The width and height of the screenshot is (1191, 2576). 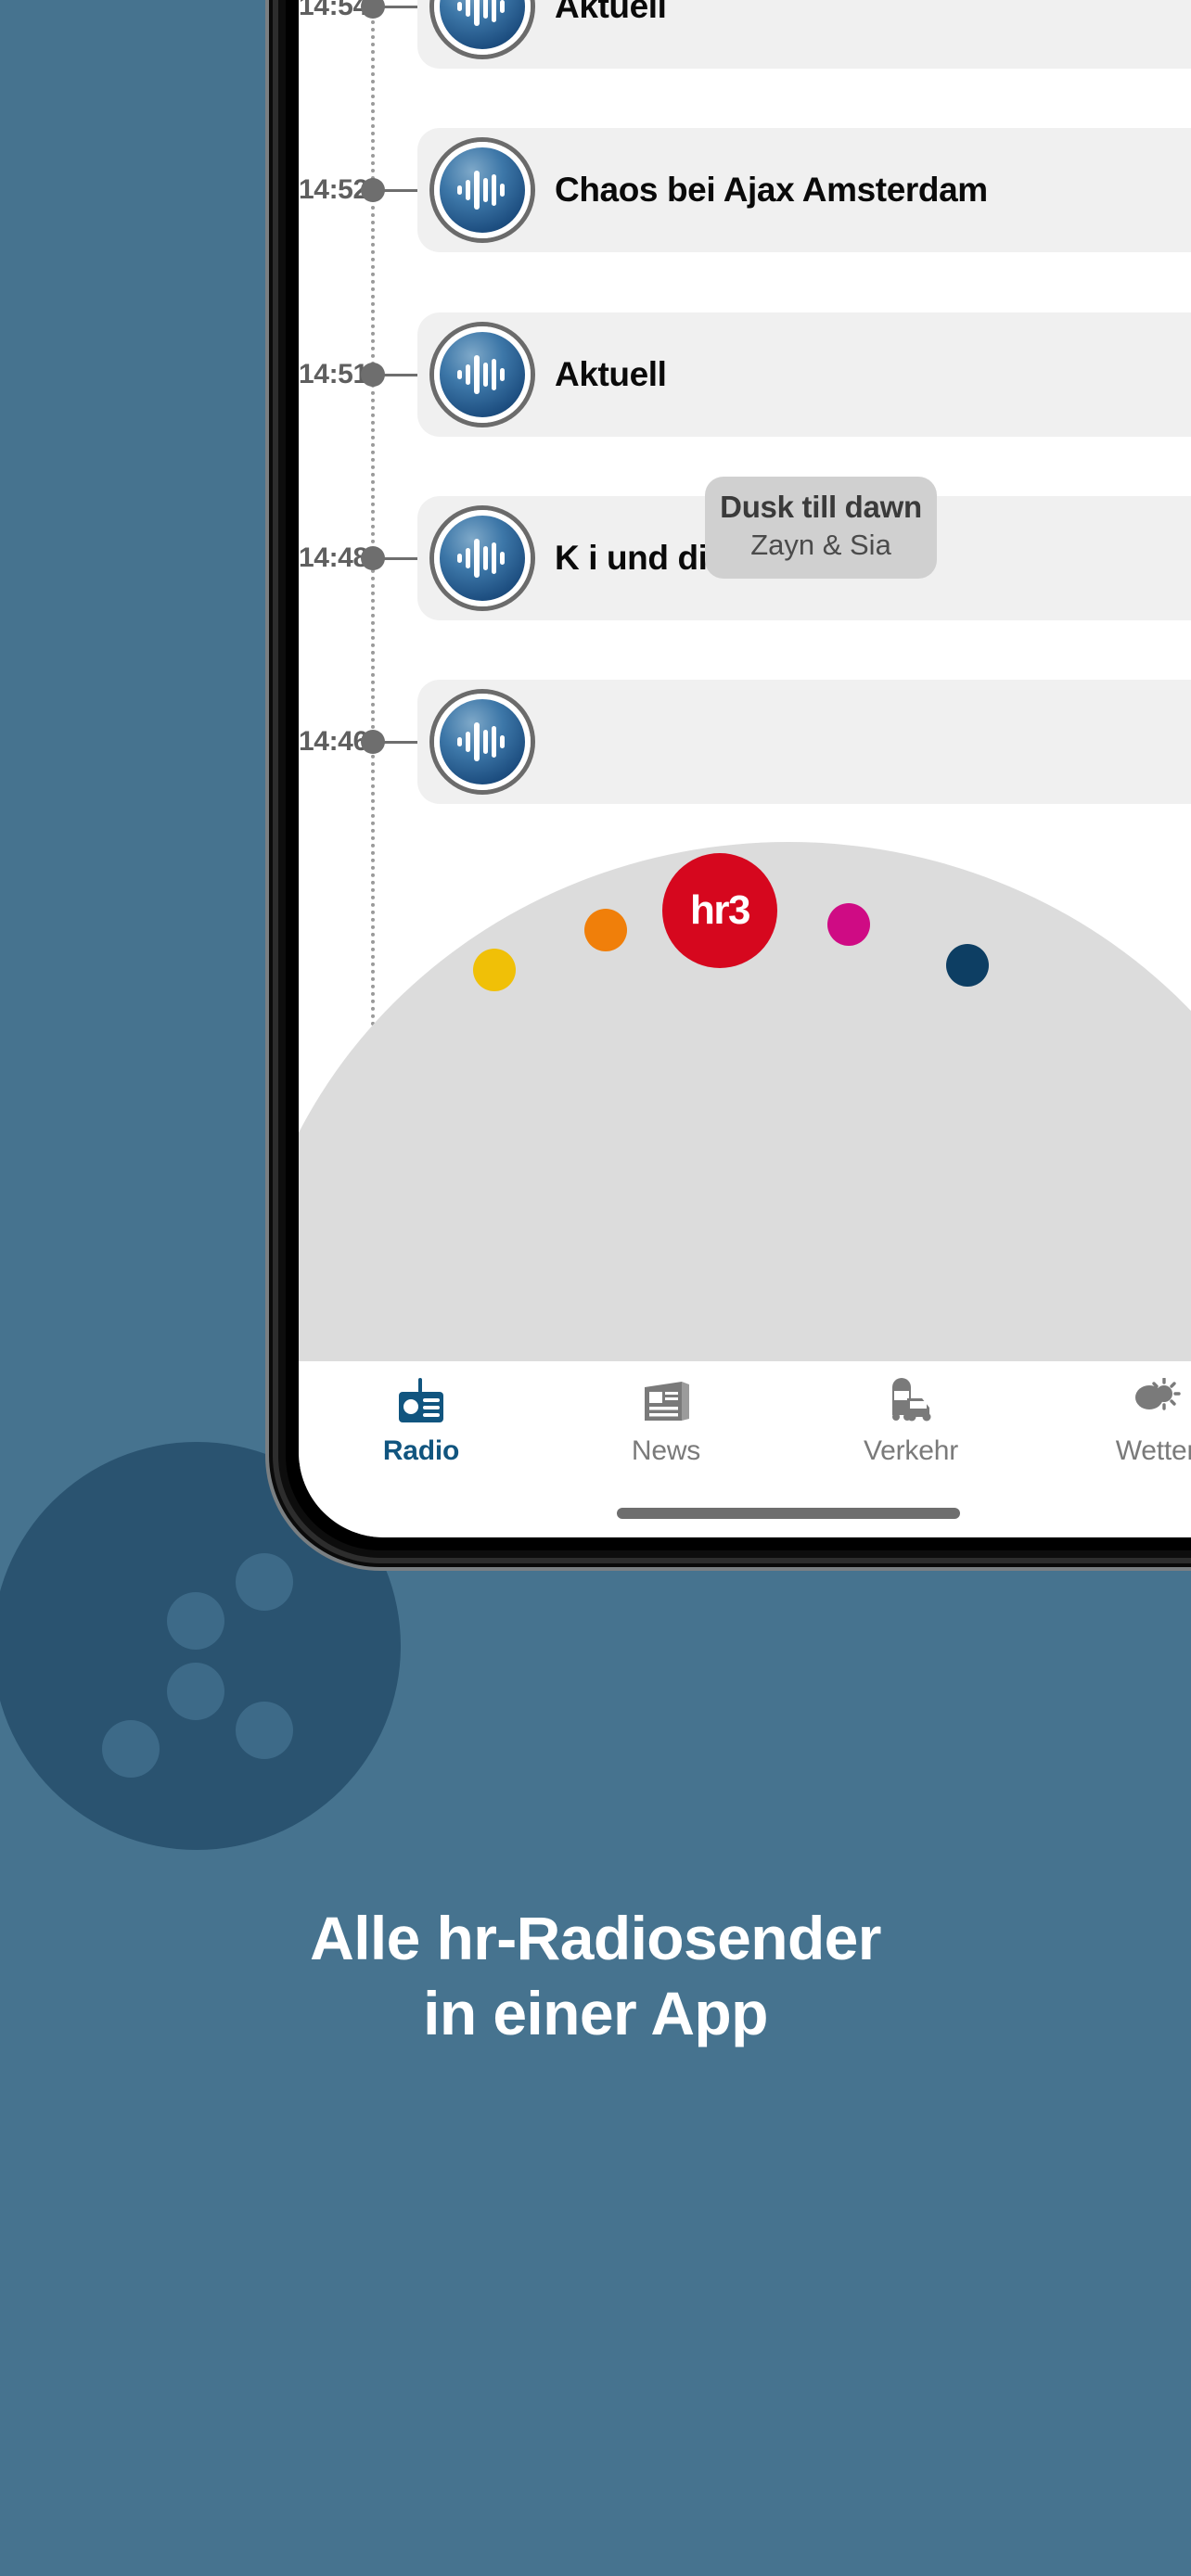 I want to click on timeline-row: 14:54 Aktuell, so click(x=745, y=38).